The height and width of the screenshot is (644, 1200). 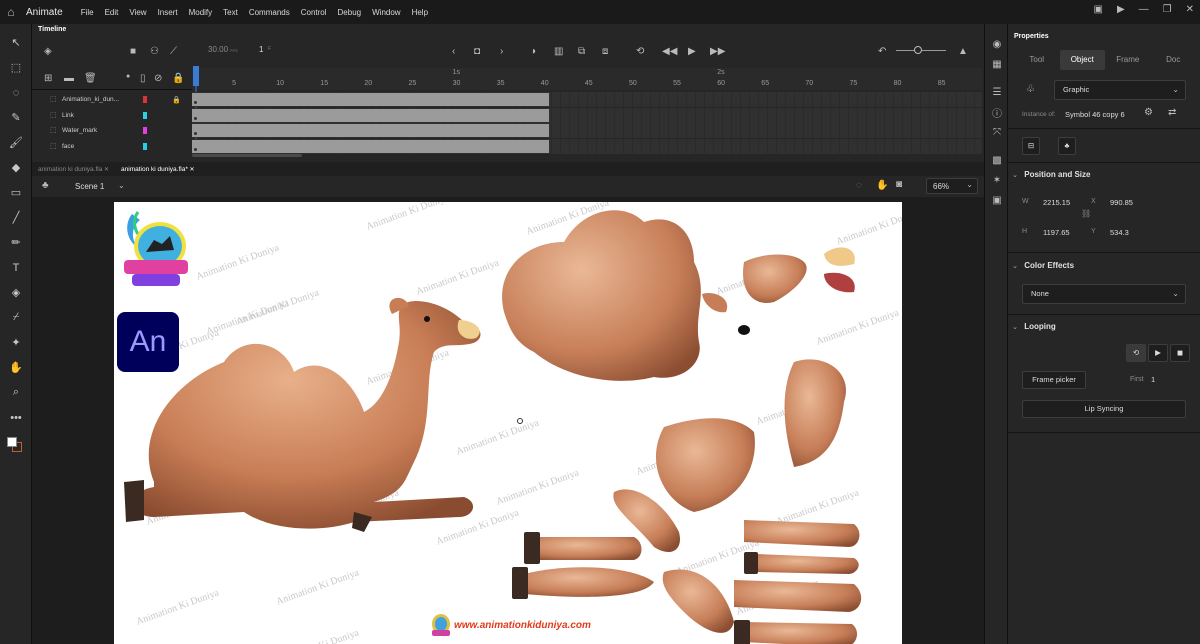 I want to click on brush-tool-icon: 🖌, so click(x=16, y=142).